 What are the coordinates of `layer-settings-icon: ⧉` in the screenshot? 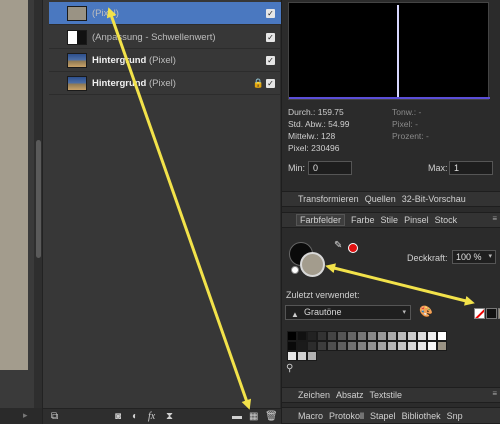 It's located at (54, 417).